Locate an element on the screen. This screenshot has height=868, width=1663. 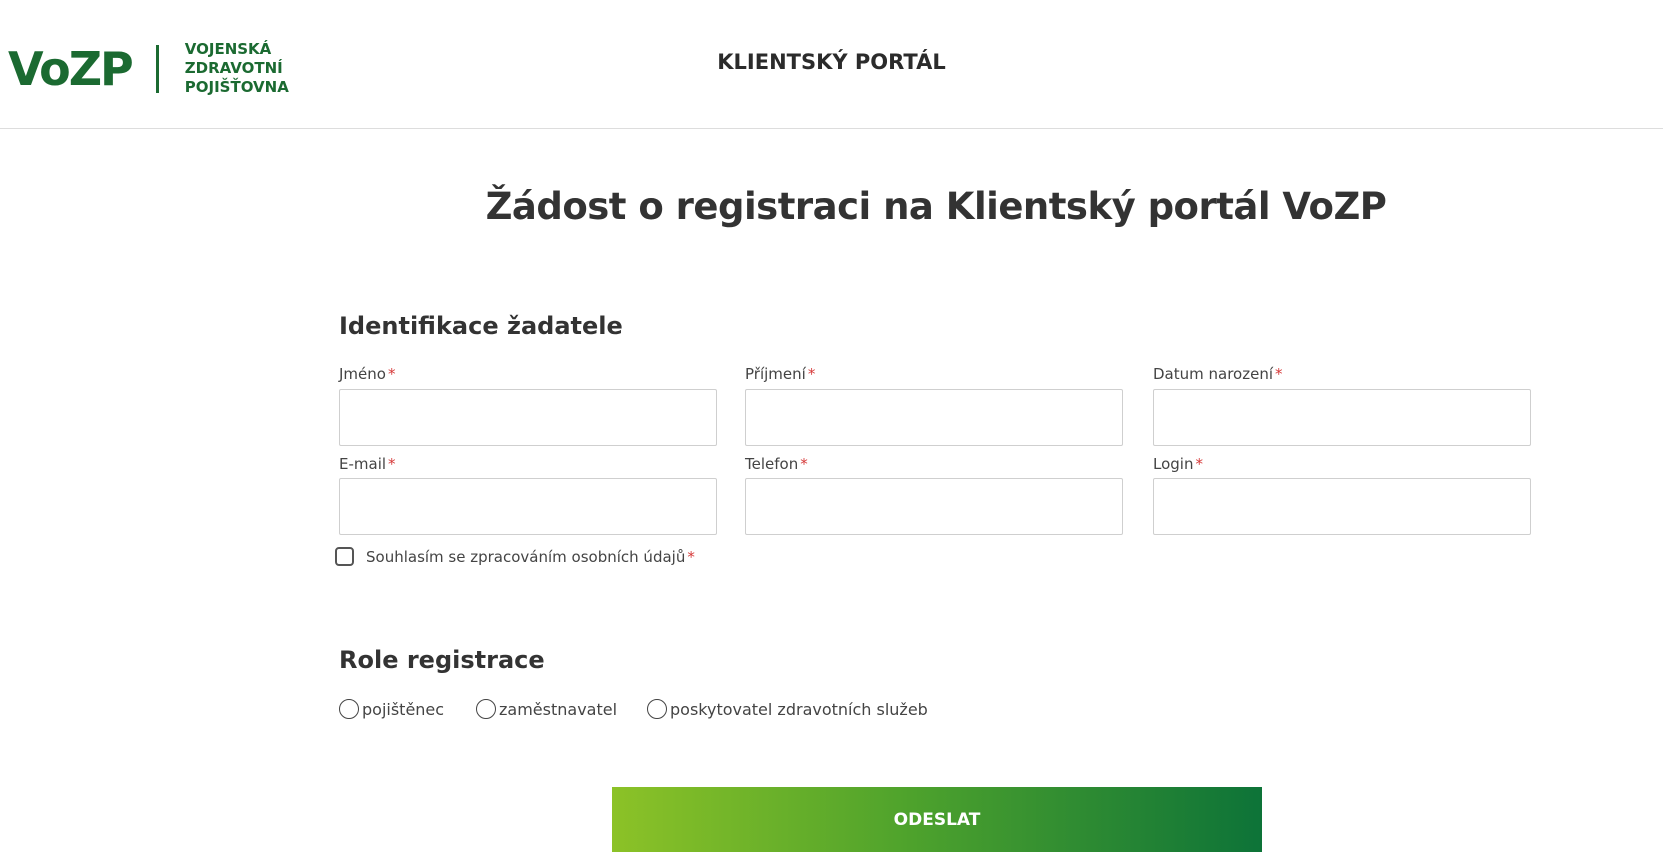
role-option-employer: zaměstnavatel is located at coordinates (546, 709).